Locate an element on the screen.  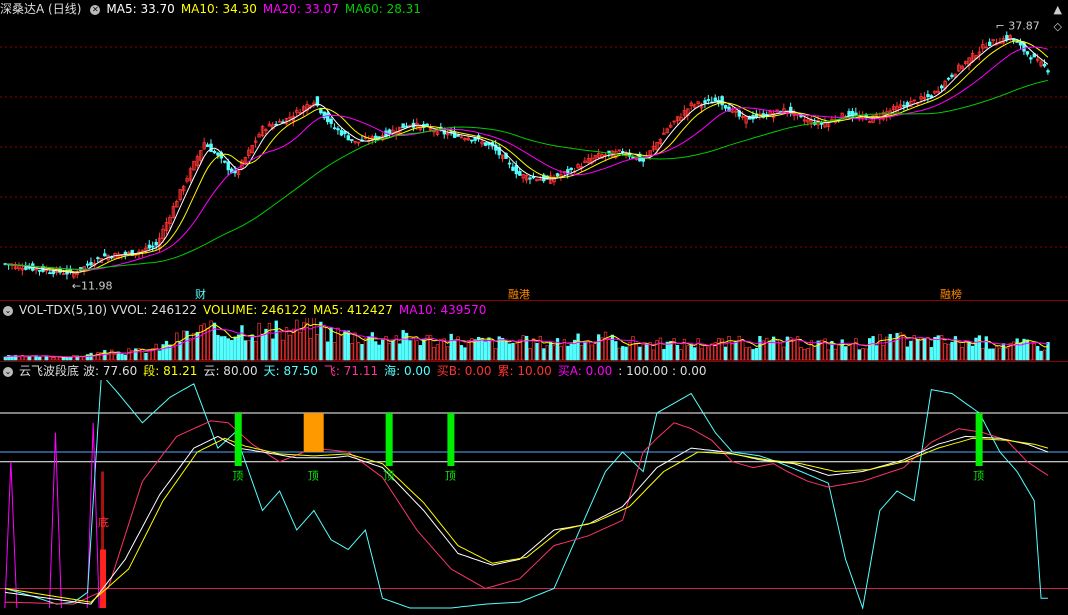
vol-ma5-label: MA5: 412427 is located at coordinates (352, 310).